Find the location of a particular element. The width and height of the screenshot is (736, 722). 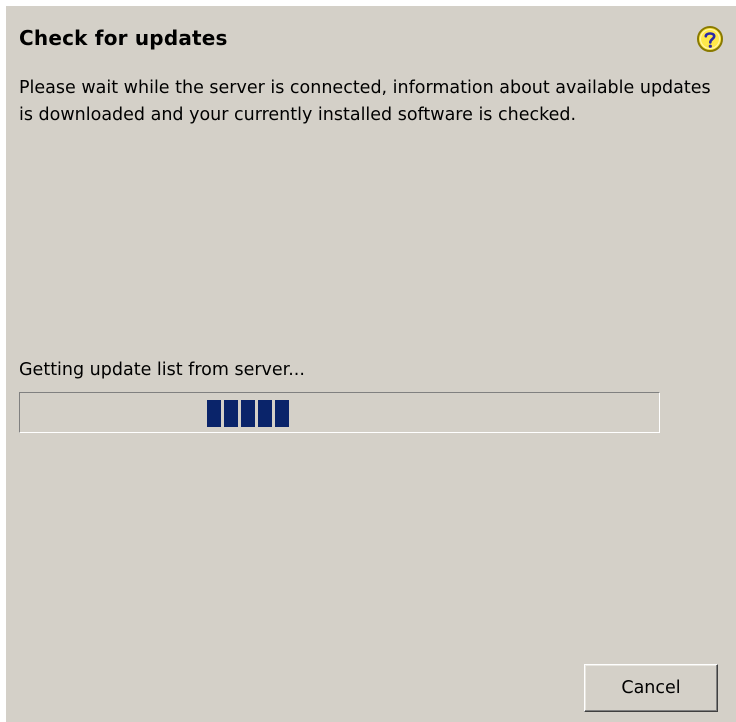

progress-bar is located at coordinates (339, 412).